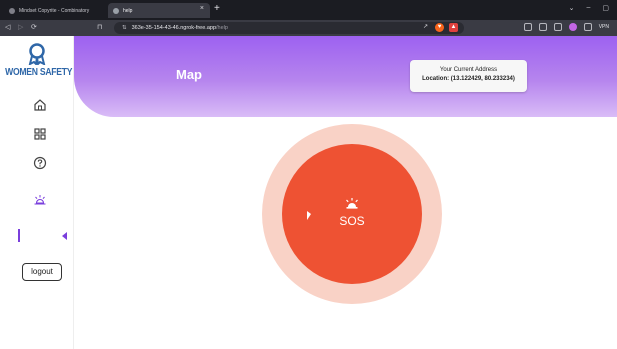 Image resolution: width=617 pixels, height=349 pixels. What do you see at coordinates (40, 200) in the screenshot?
I see `sun-icon` at bounding box center [40, 200].